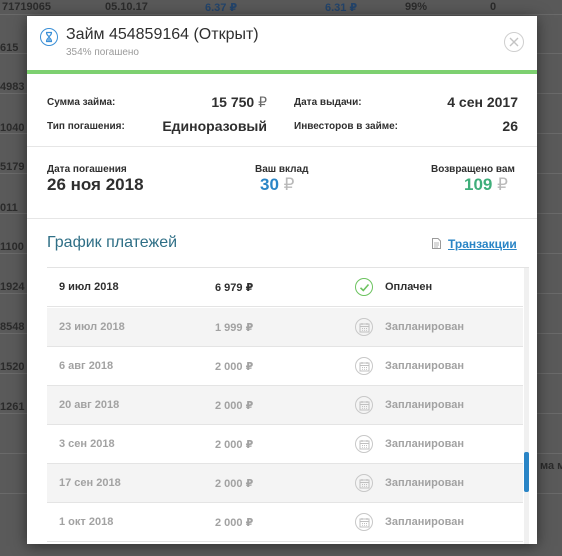 The height and width of the screenshot is (556, 562). What do you see at coordinates (416, 7) in the screenshot?
I see `bg-percent: 99%` at bounding box center [416, 7].